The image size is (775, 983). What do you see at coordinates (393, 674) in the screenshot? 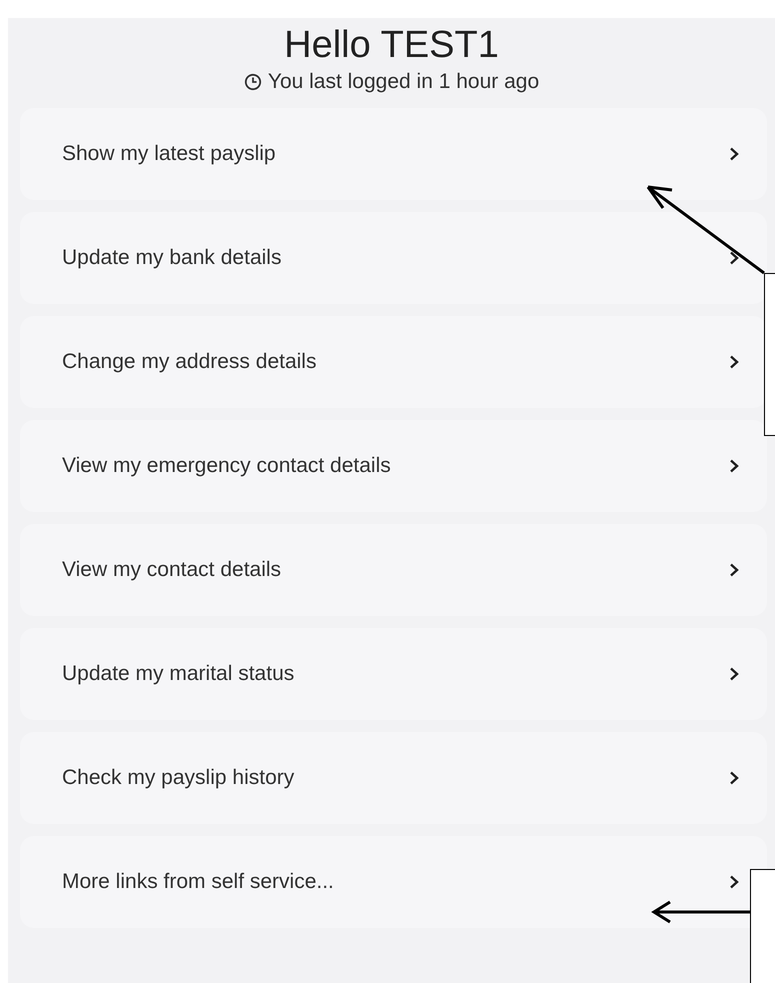
I see `menu-link: Update my marital status` at bounding box center [393, 674].